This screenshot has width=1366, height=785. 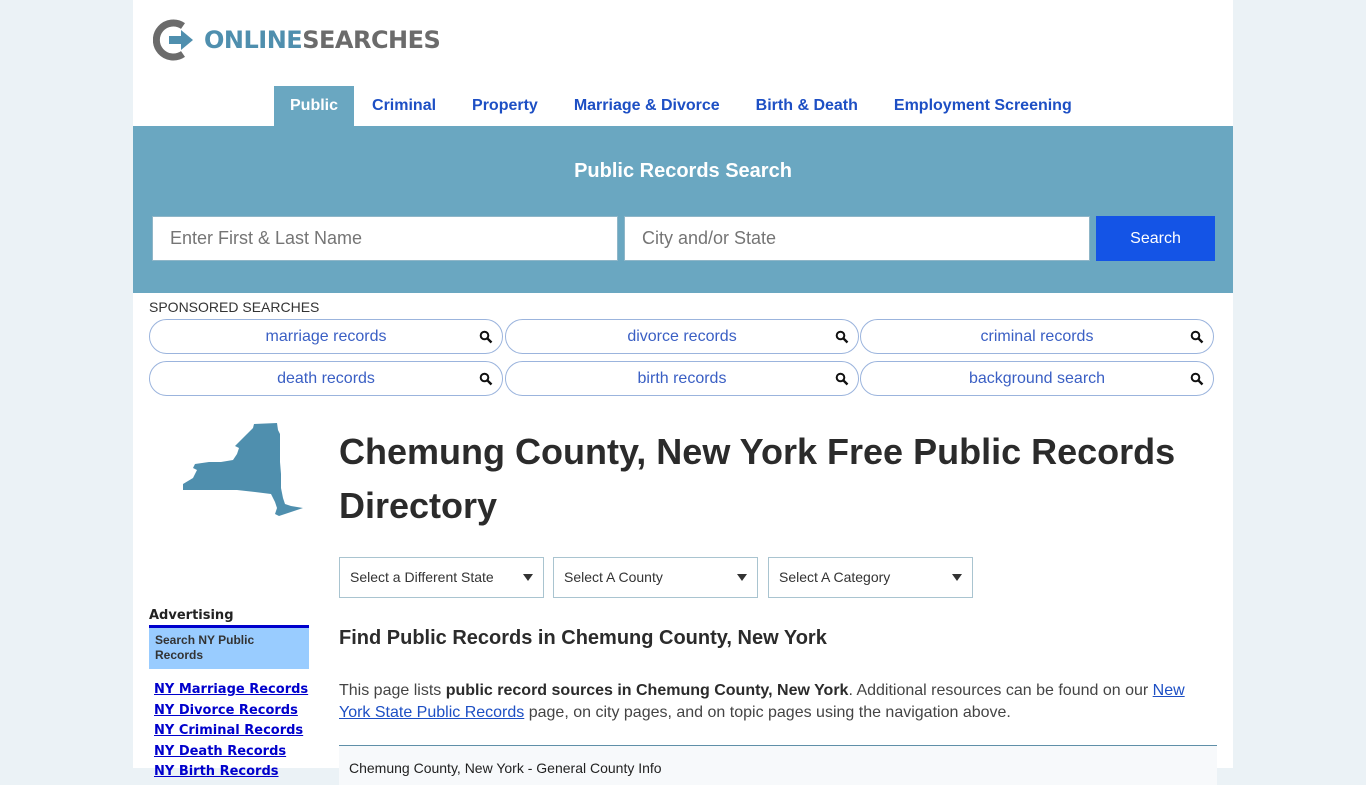 I want to click on category-select: Select A Category, so click(x=870, y=577).